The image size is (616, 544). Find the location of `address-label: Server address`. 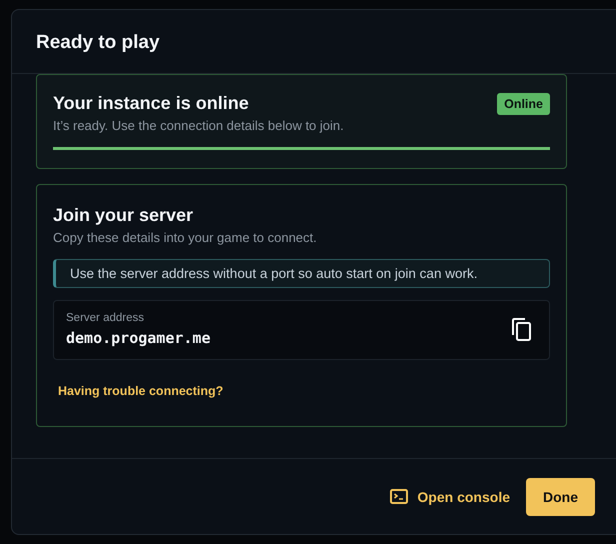

address-label: Server address is located at coordinates (105, 318).